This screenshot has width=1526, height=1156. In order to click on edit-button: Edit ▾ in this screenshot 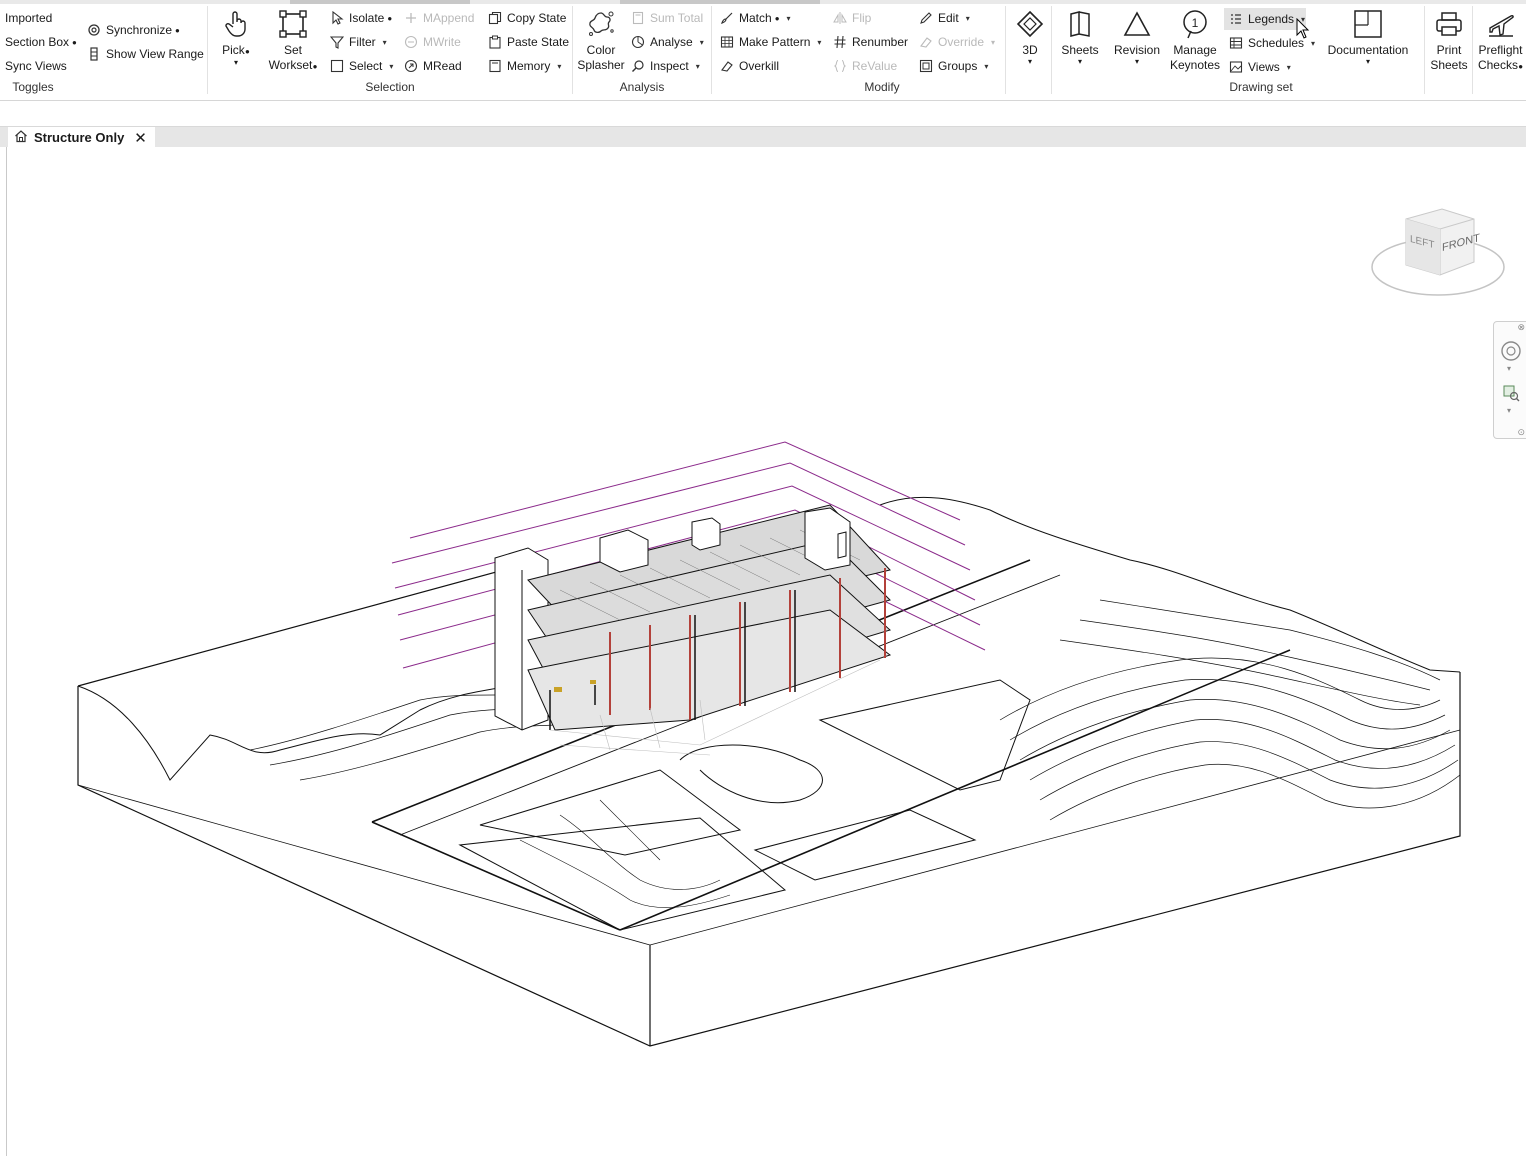, I will do `click(944, 18)`.